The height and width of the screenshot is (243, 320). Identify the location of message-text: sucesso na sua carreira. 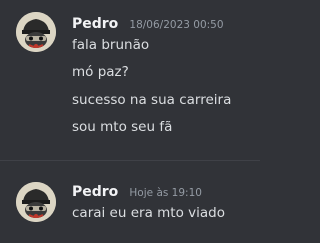
(152, 100).